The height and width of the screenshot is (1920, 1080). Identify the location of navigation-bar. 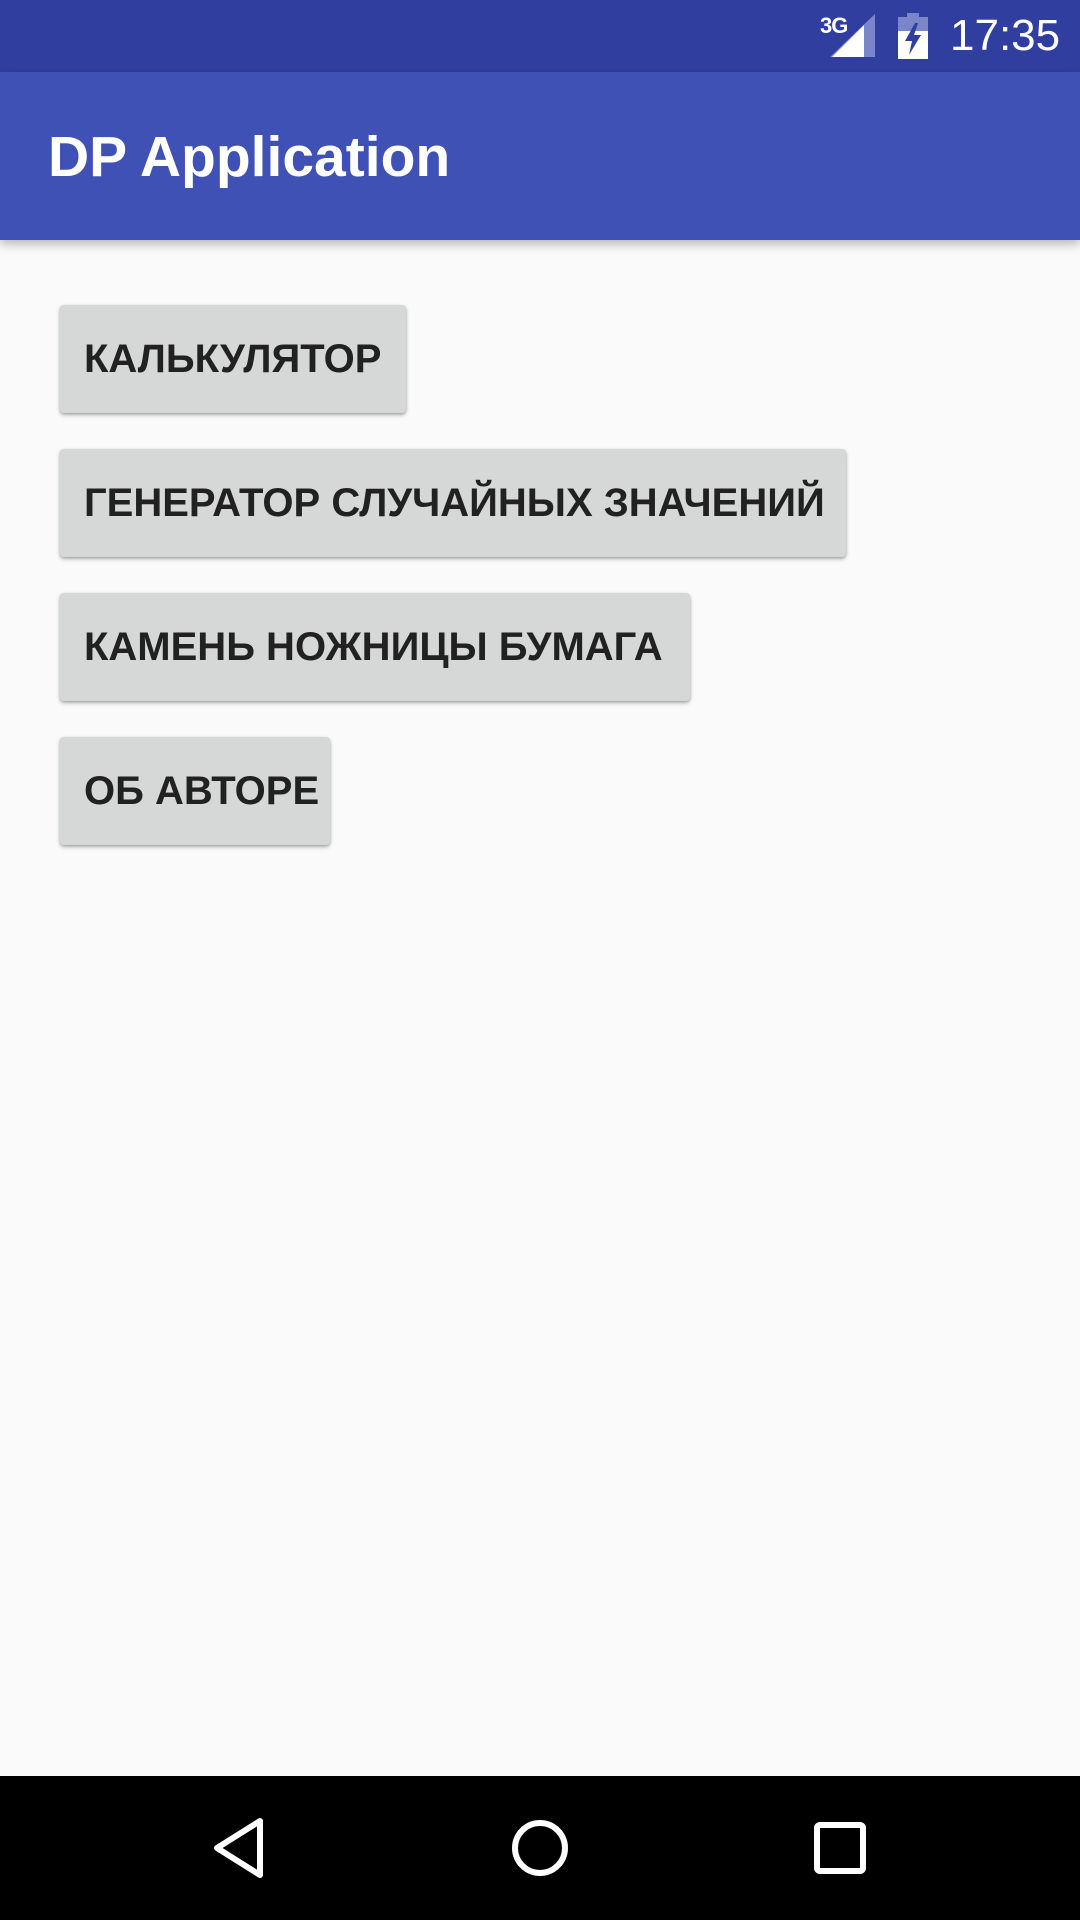
(540, 1848).